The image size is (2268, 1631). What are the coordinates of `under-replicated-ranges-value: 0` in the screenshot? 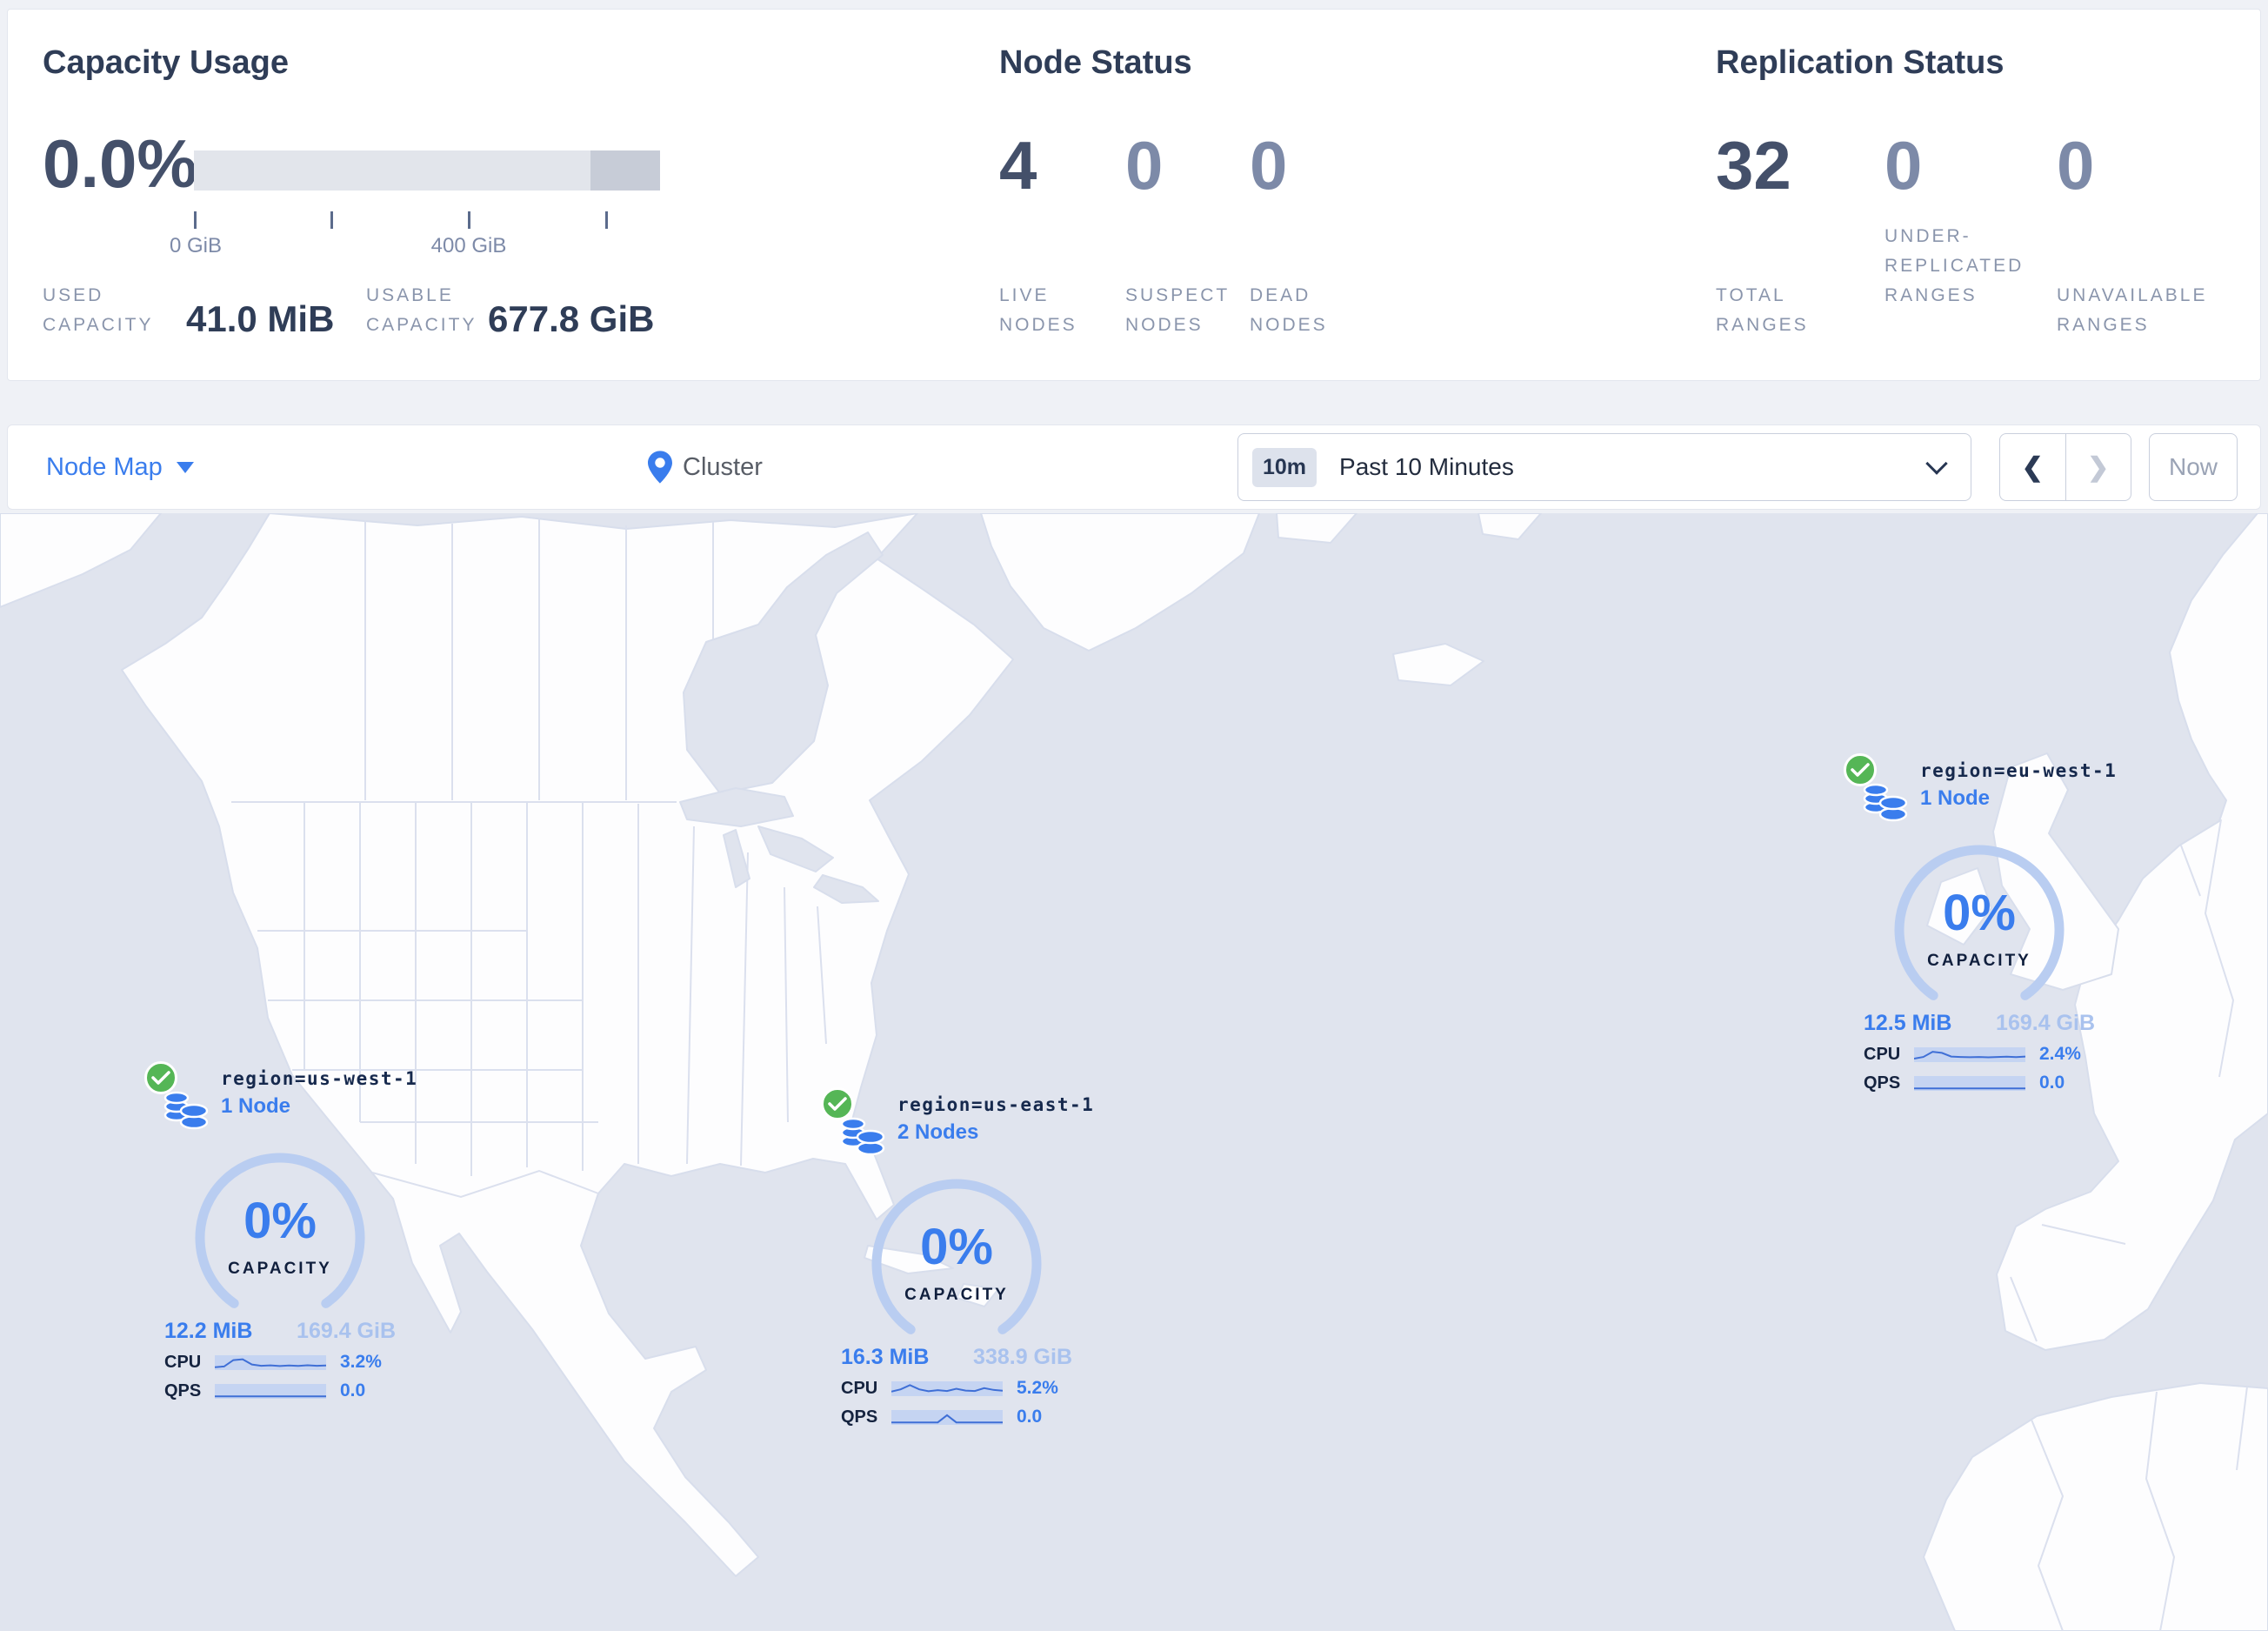 It's located at (1903, 165).